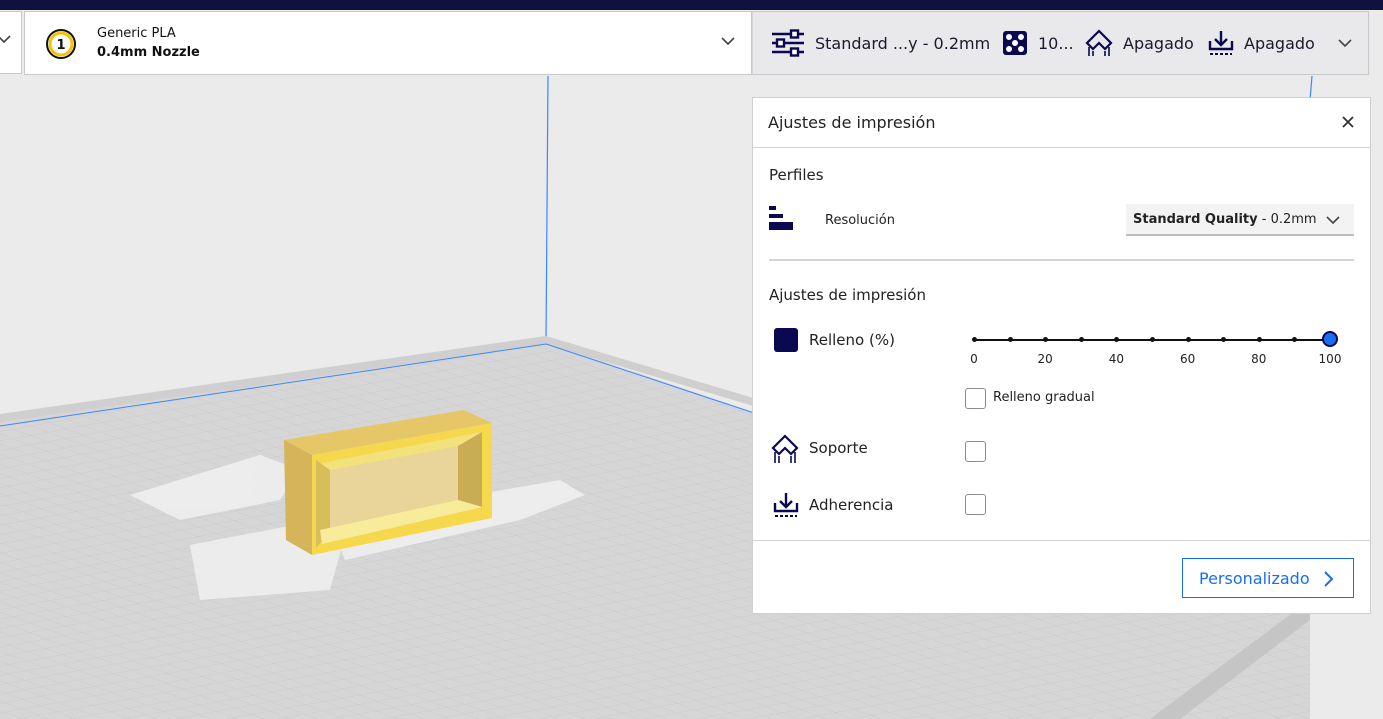  I want to click on panel-title: Ajustes de impresión, so click(852, 122).